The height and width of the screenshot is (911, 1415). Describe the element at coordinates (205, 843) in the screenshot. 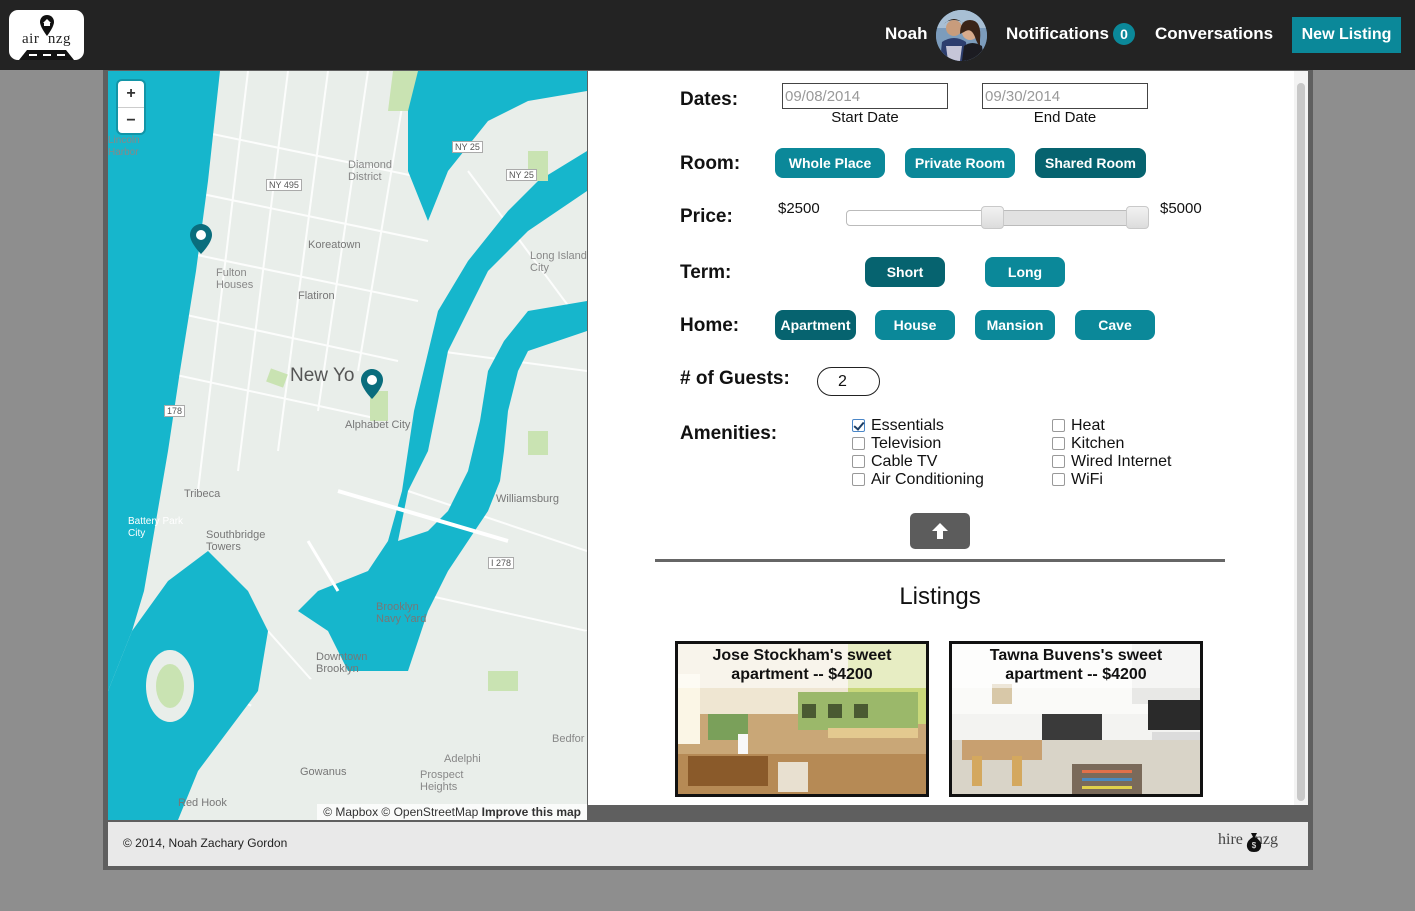

I see `copyright-text: © 2014, Noah Zachary Gordon` at that location.